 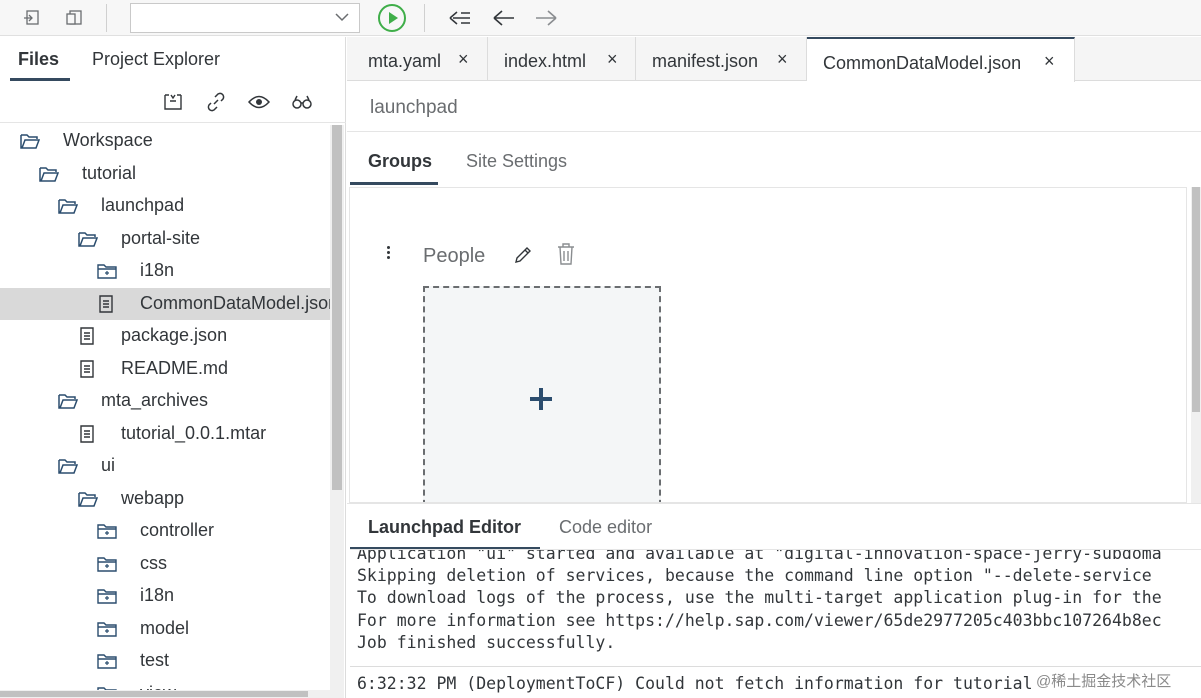 I want to click on tree-item: css, so click(x=165, y=564).